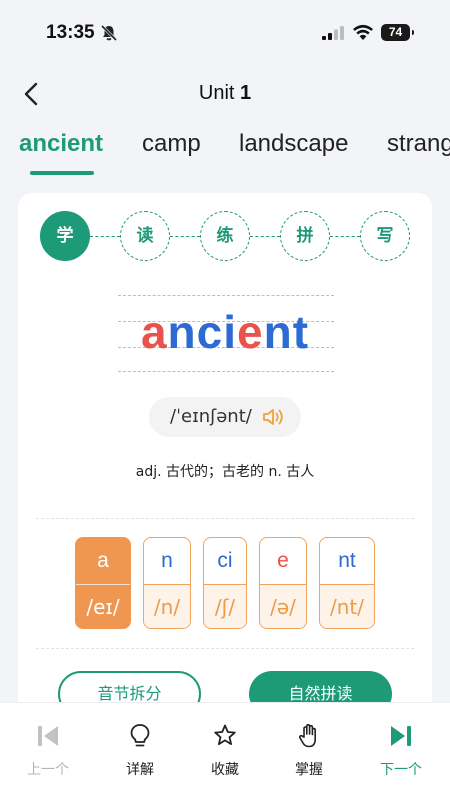  Describe the element at coordinates (225, 32) in the screenshot. I see `status-bar: 13:35 74` at that location.